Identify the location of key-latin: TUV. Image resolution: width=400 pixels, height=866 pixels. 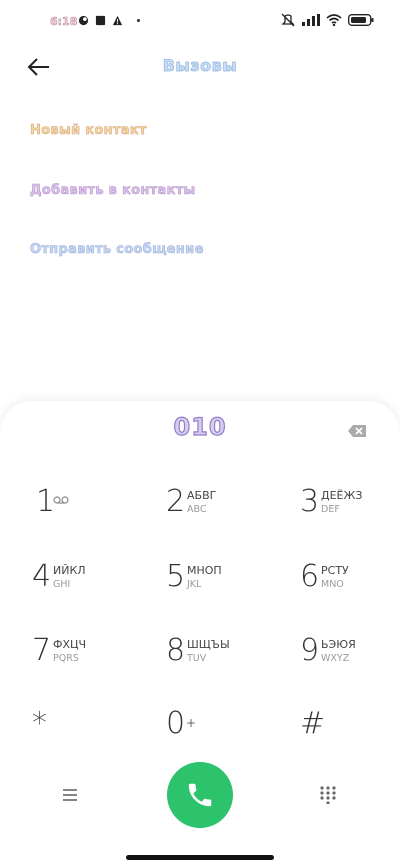
(197, 658).